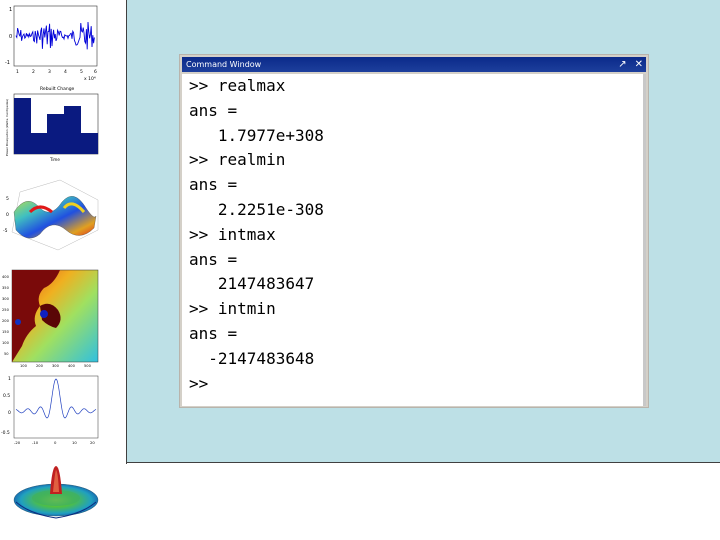 Image resolution: width=720 pixels, height=540 pixels. Describe the element at coordinates (56, 366) in the screenshot. I see `xtick: 300` at that location.